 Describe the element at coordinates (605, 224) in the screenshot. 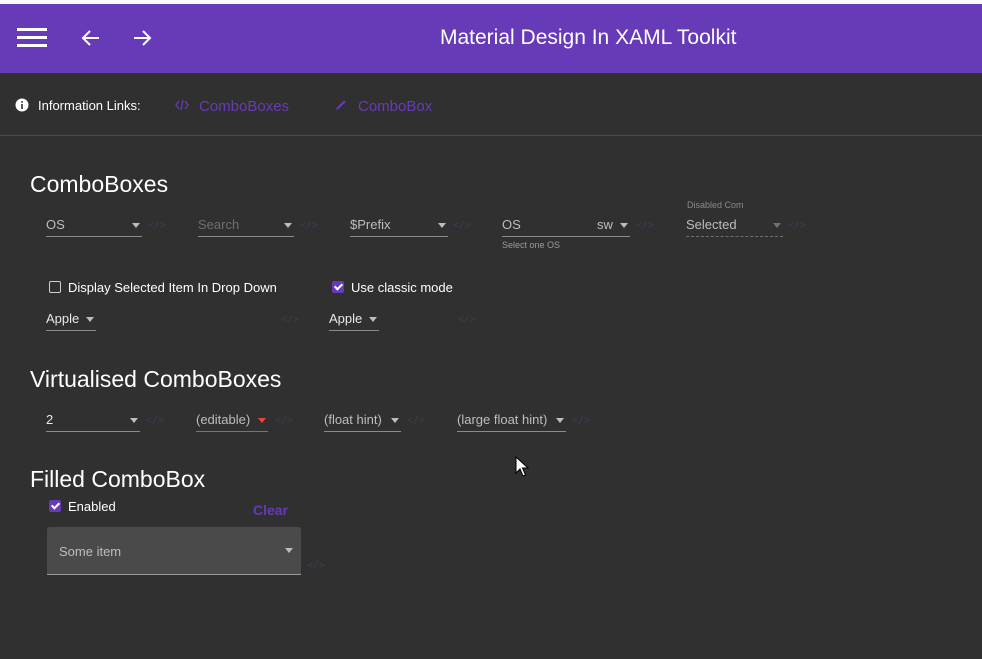

I see `combobox-suffix: sw` at that location.